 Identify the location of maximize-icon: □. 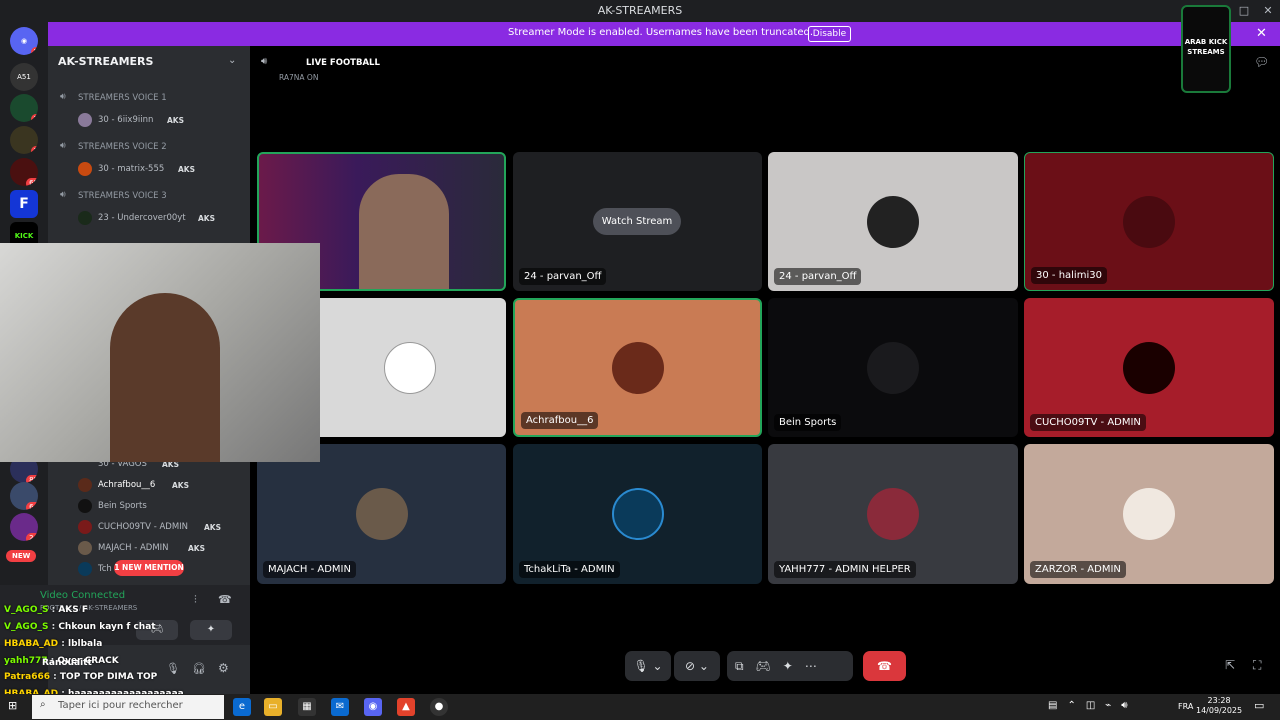
(1244, 10).